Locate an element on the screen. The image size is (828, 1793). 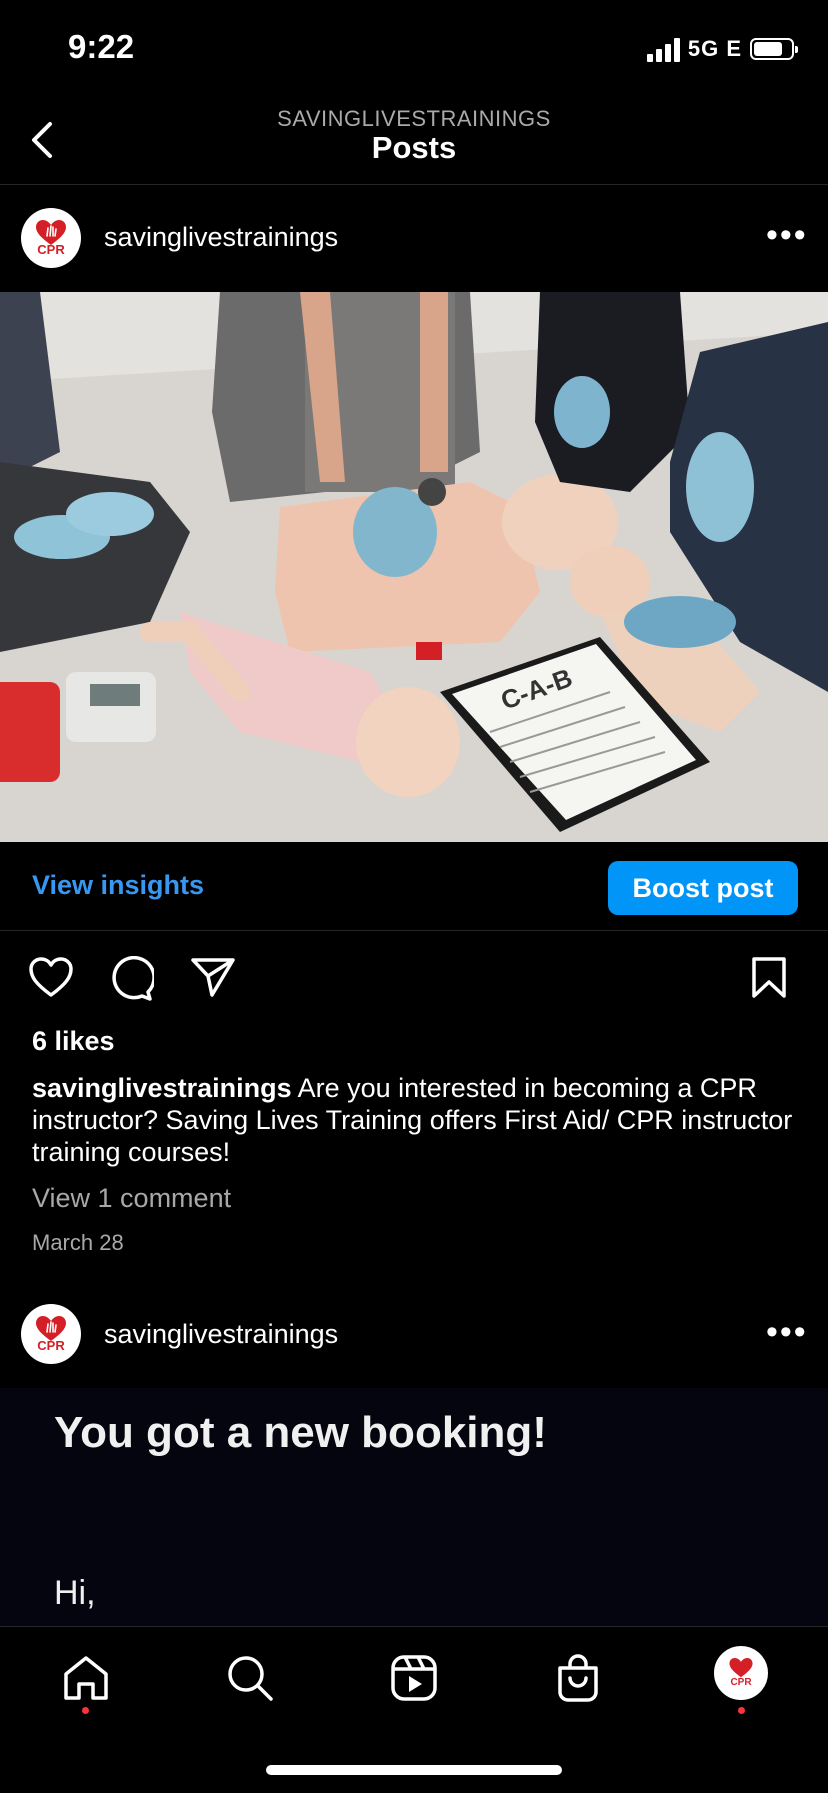
tab-shop is located at coordinates (578, 1678).